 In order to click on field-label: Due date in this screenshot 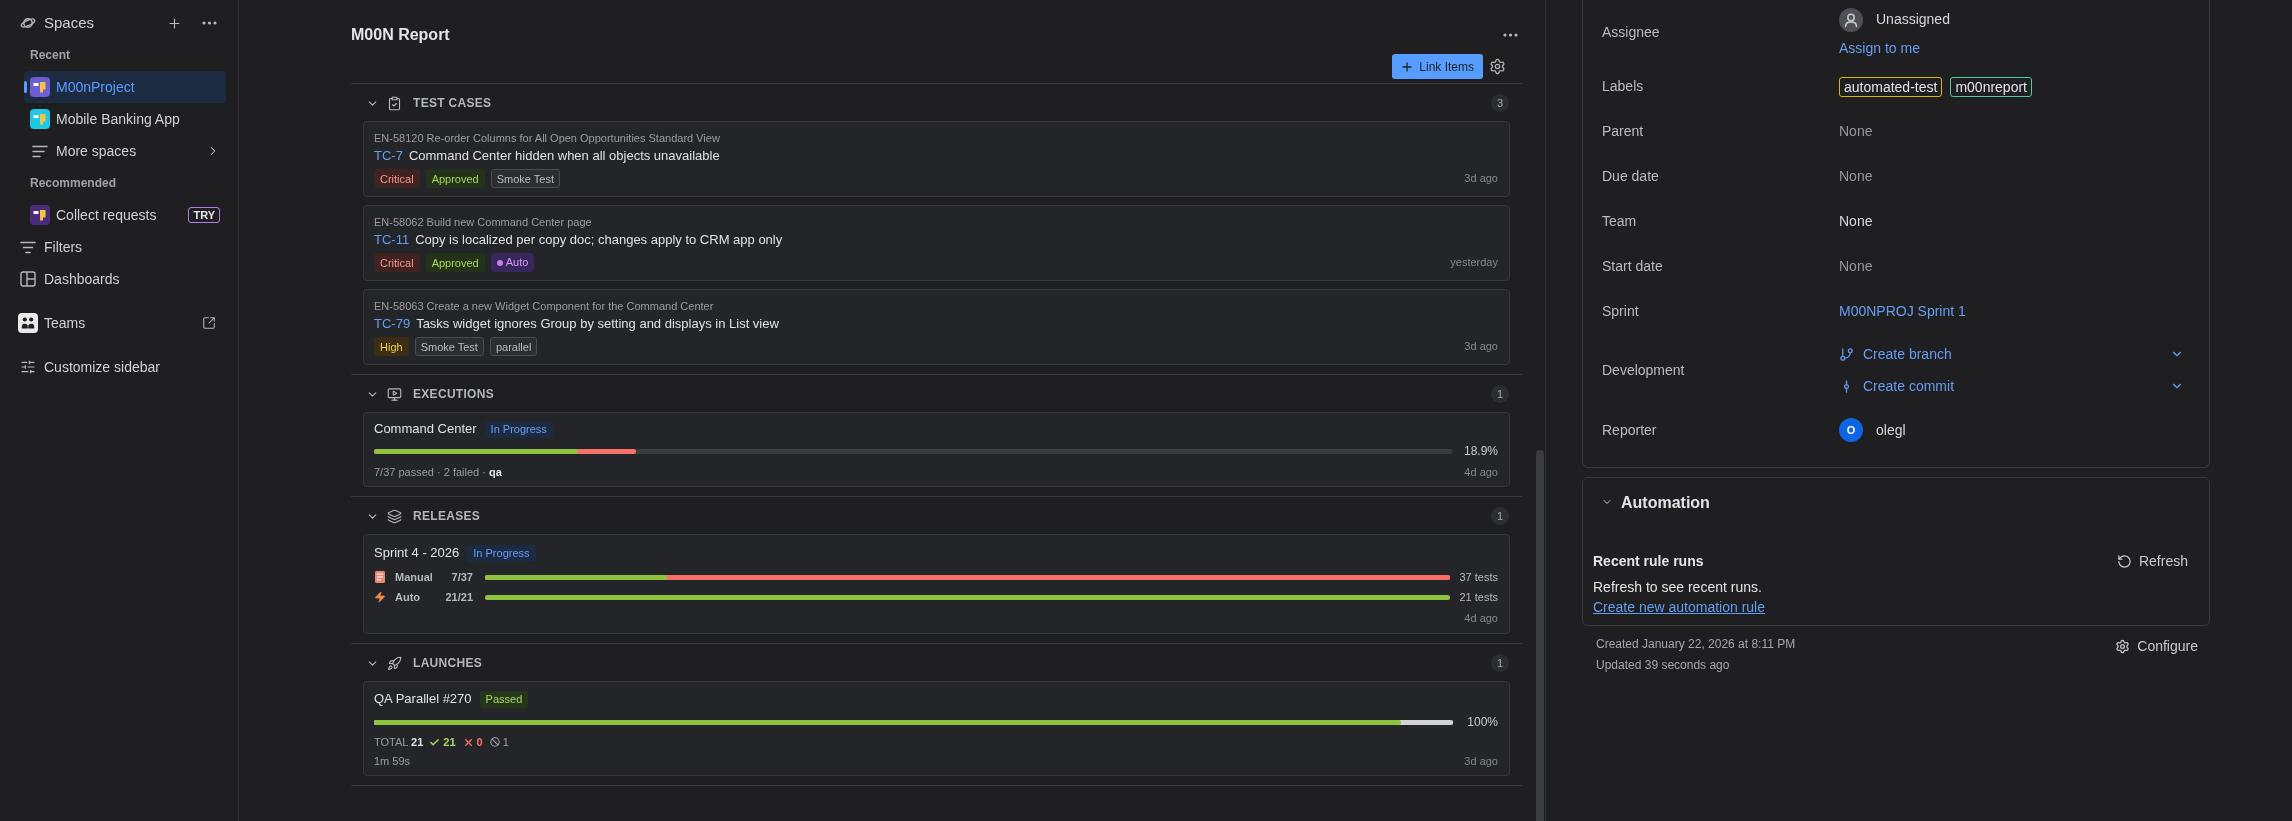, I will do `click(1630, 176)`.